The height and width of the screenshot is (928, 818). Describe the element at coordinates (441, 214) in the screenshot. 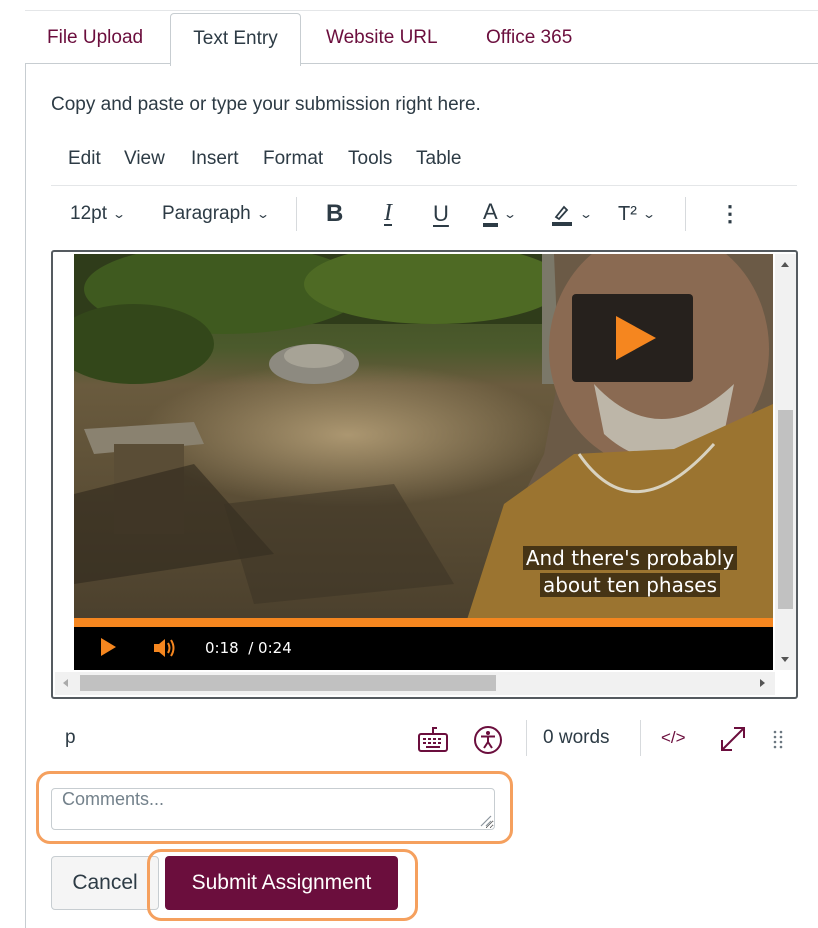

I see `underline-icon: U` at that location.